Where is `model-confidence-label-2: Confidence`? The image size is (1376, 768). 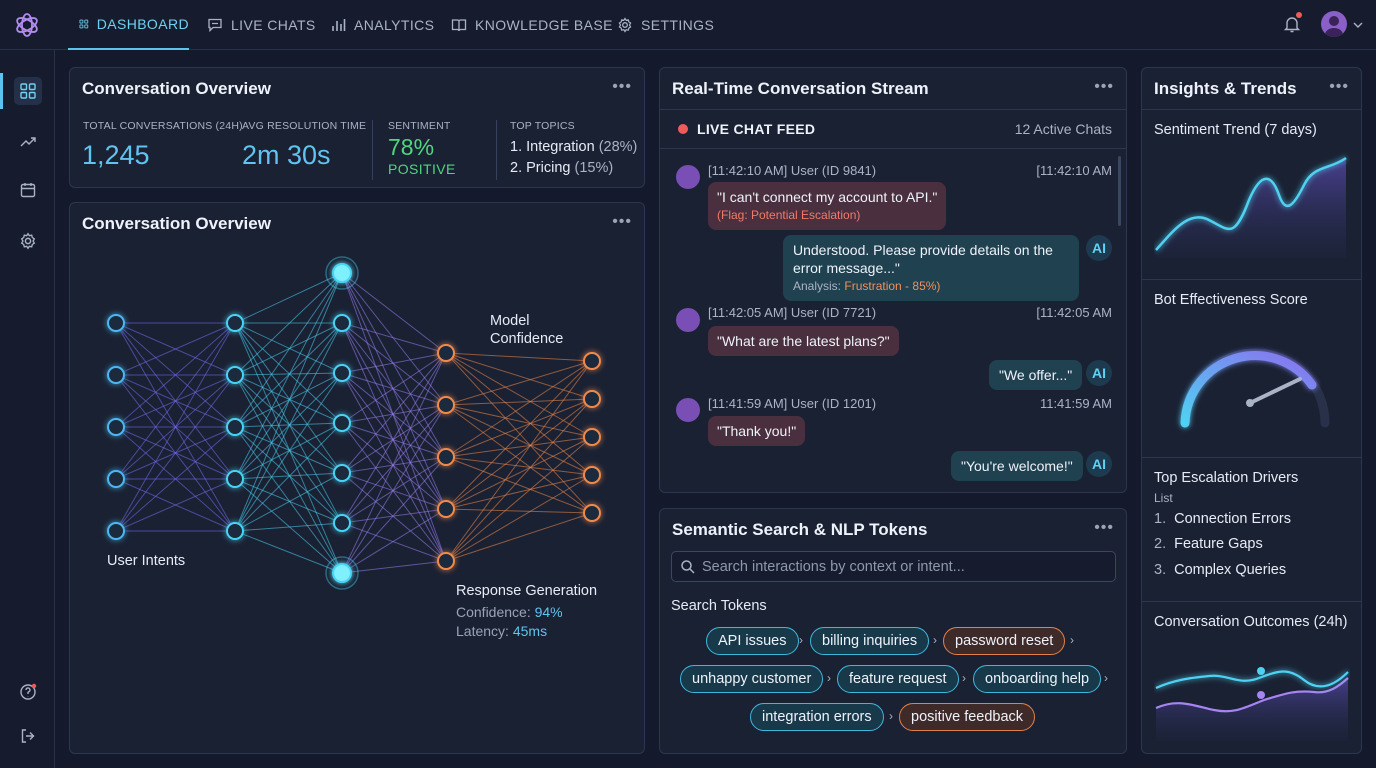
model-confidence-label-2: Confidence is located at coordinates (527, 339).